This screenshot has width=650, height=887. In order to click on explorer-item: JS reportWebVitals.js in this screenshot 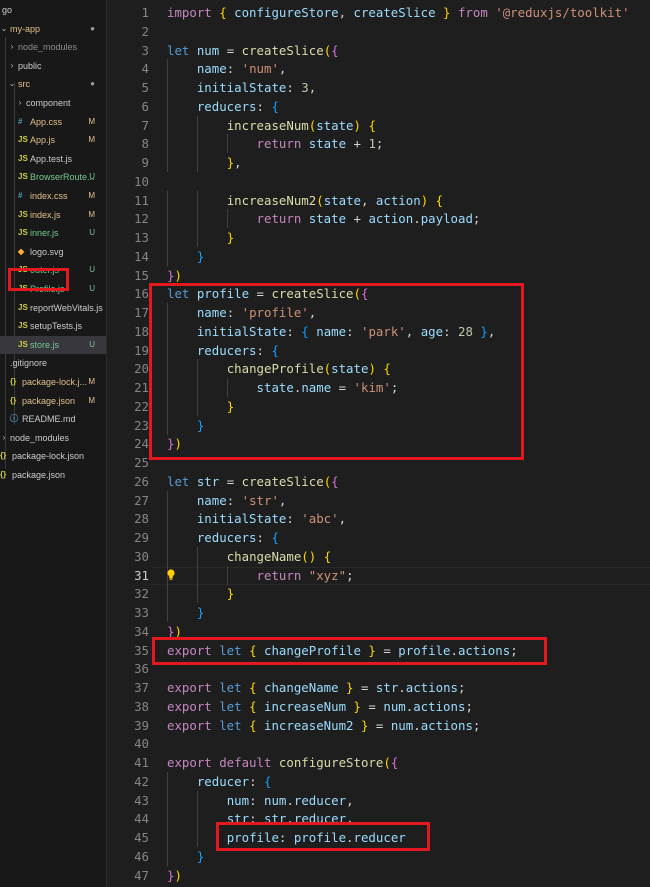, I will do `click(53, 308)`.